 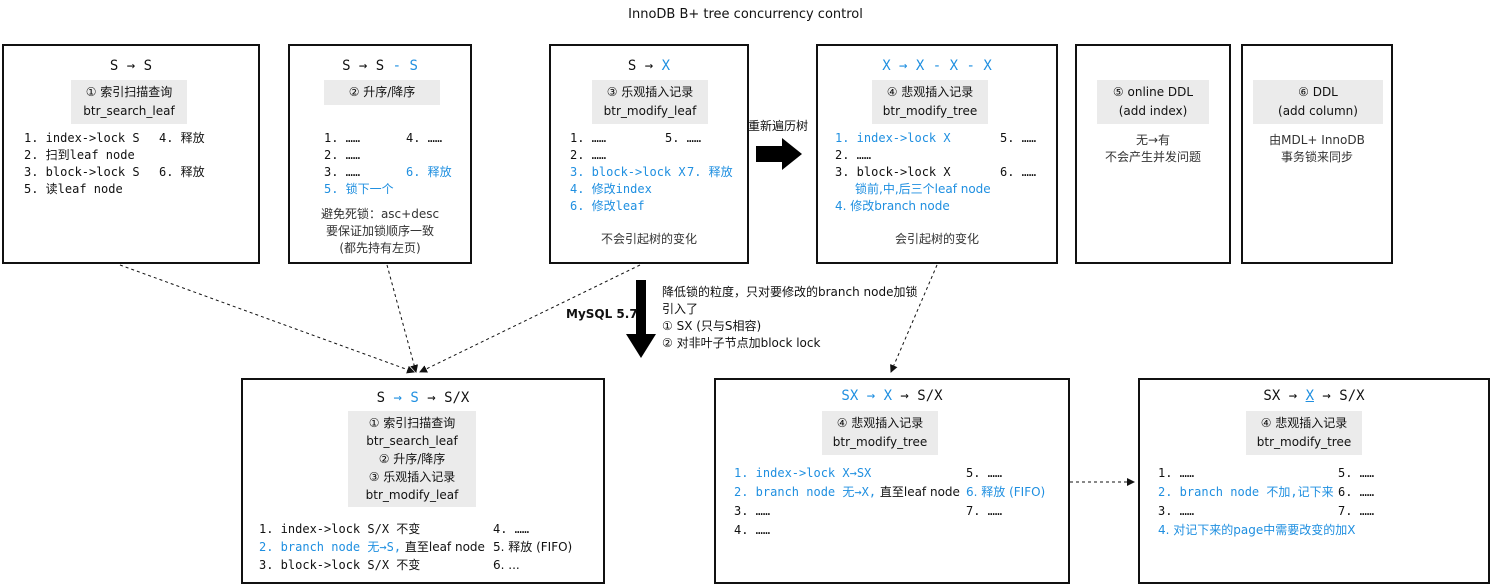 What do you see at coordinates (779, 154) in the screenshot?
I see `thick-arrow-right` at bounding box center [779, 154].